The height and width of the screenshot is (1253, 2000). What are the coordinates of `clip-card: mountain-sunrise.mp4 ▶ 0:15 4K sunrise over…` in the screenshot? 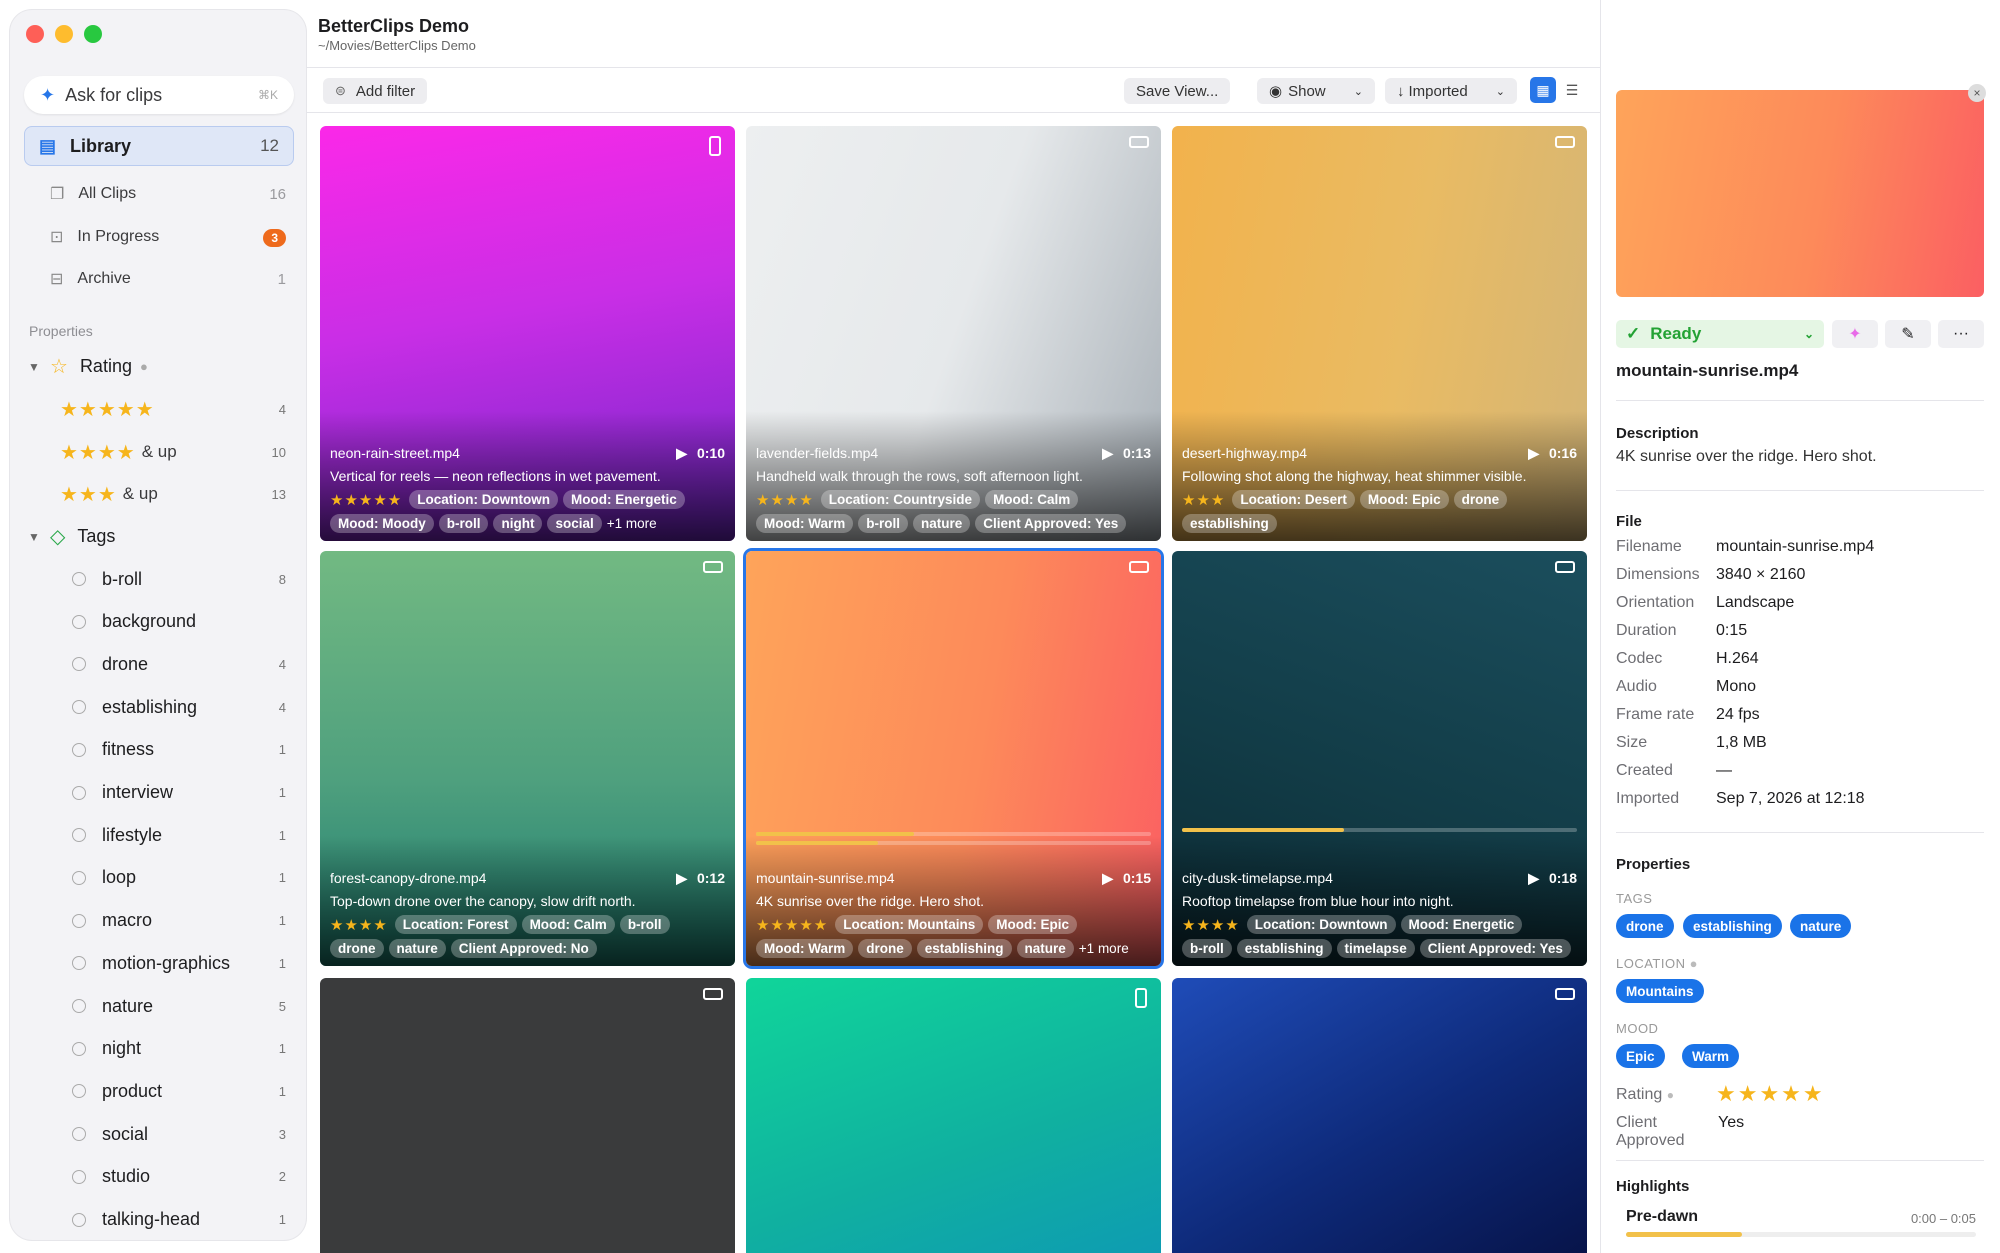 It's located at (953, 758).